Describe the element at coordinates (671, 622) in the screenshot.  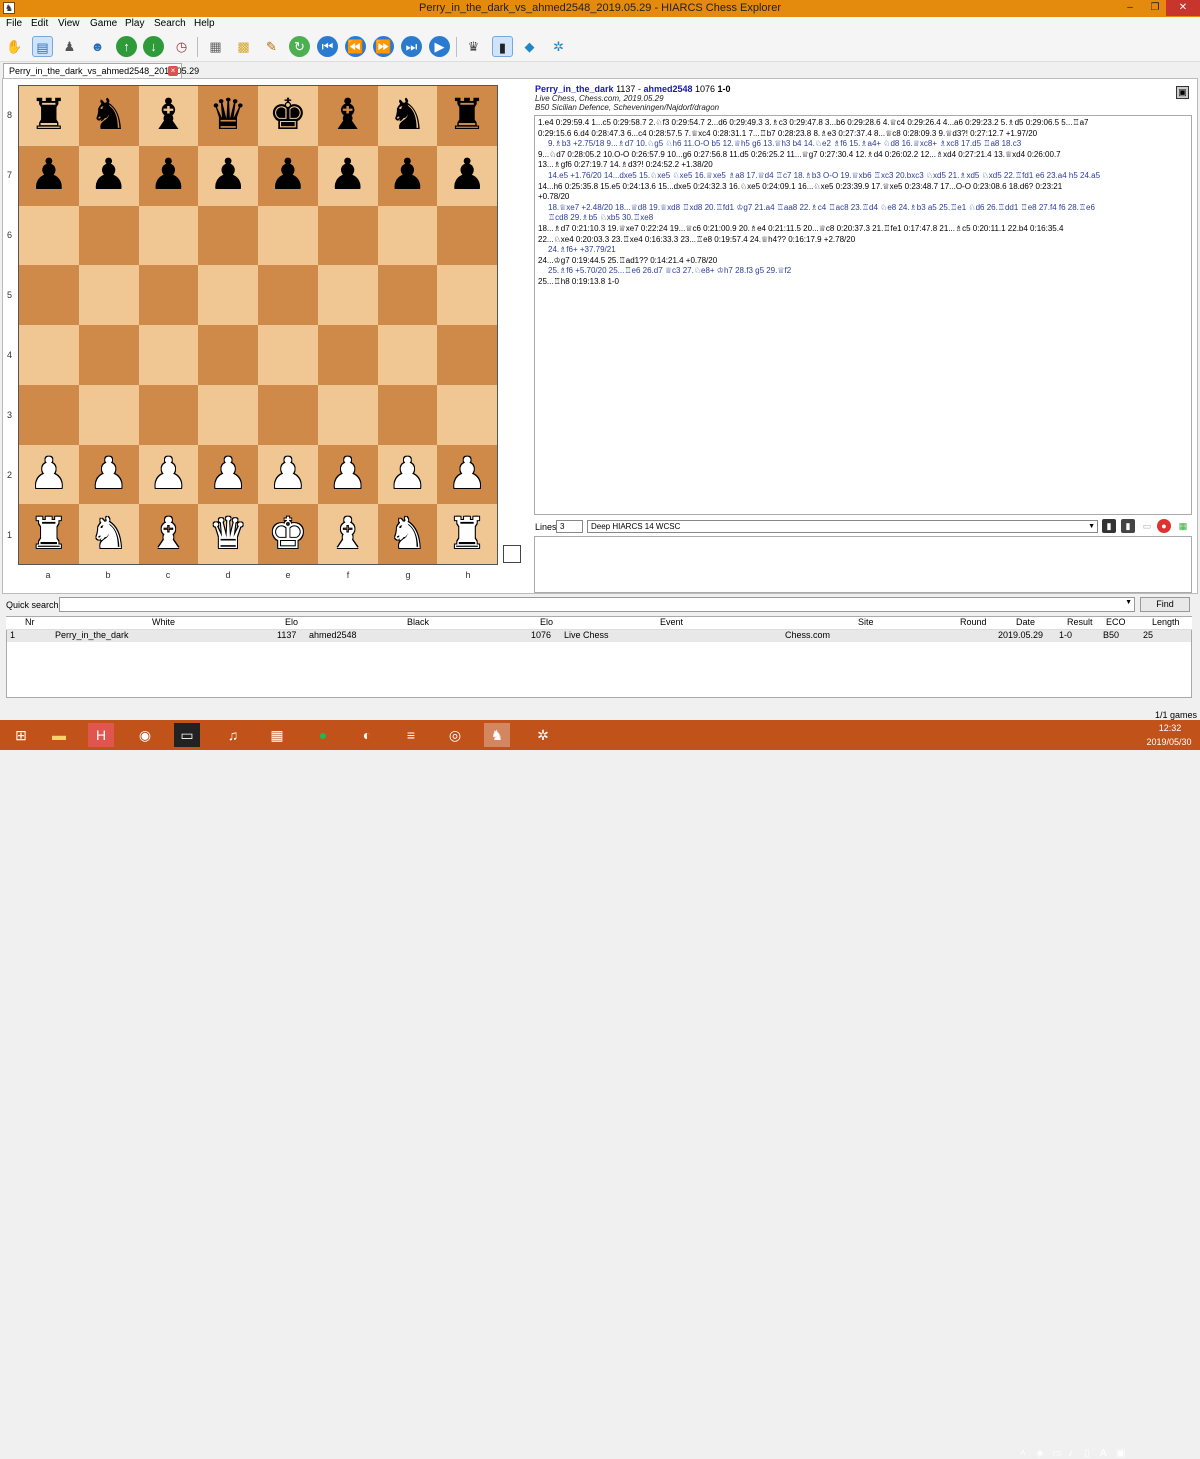
I see `col-header-event: Event` at that location.